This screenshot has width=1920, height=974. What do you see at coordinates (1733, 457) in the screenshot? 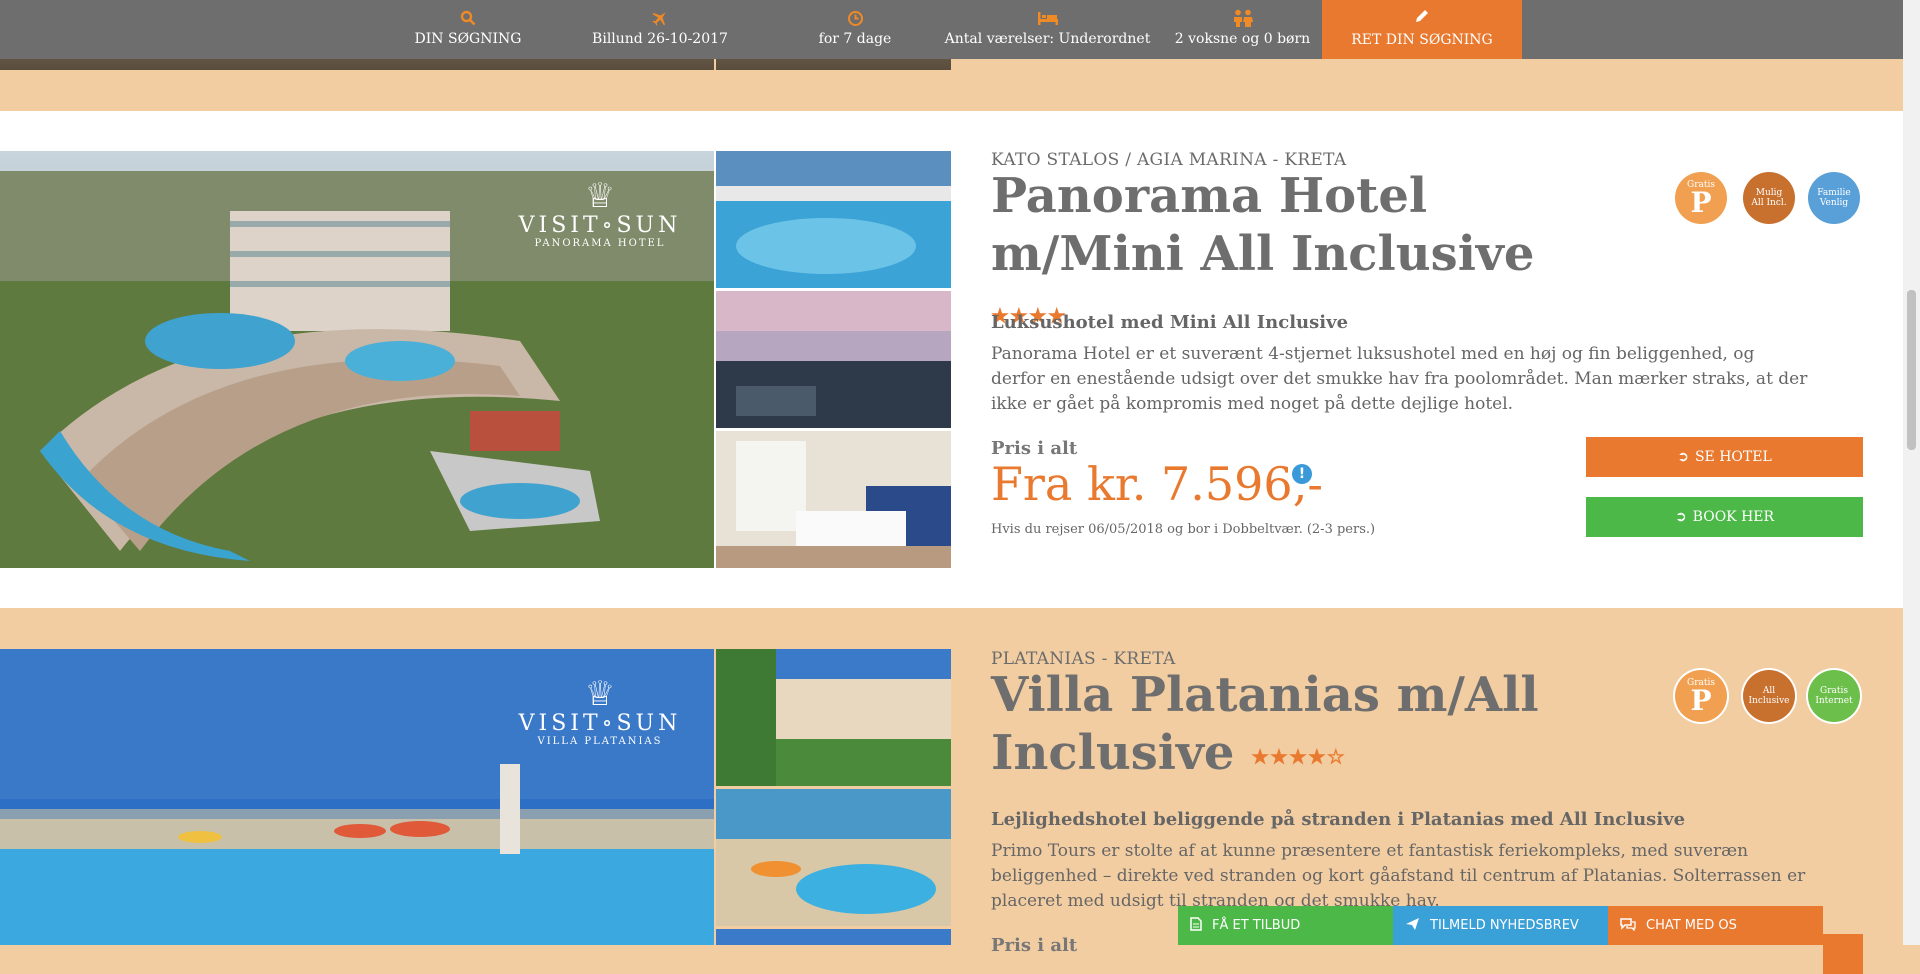
I see `see-hotel-label: SE HOTEL` at bounding box center [1733, 457].